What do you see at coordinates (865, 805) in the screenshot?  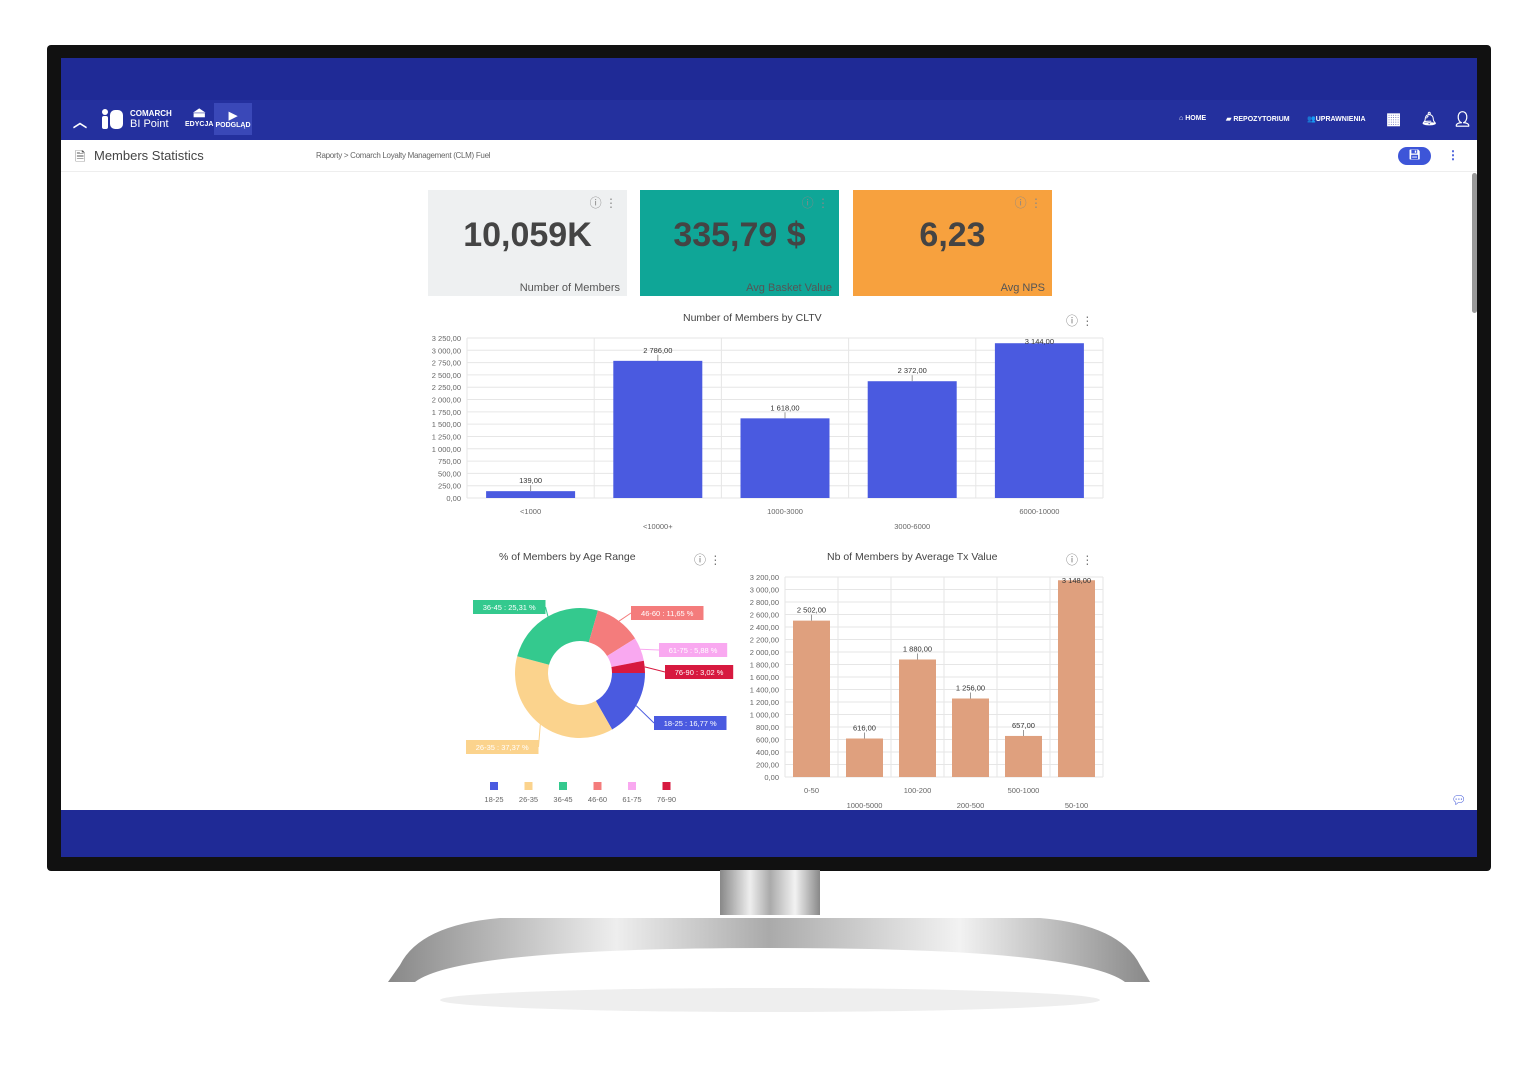 I see `x-tick-label: 1000-5000` at bounding box center [865, 805].